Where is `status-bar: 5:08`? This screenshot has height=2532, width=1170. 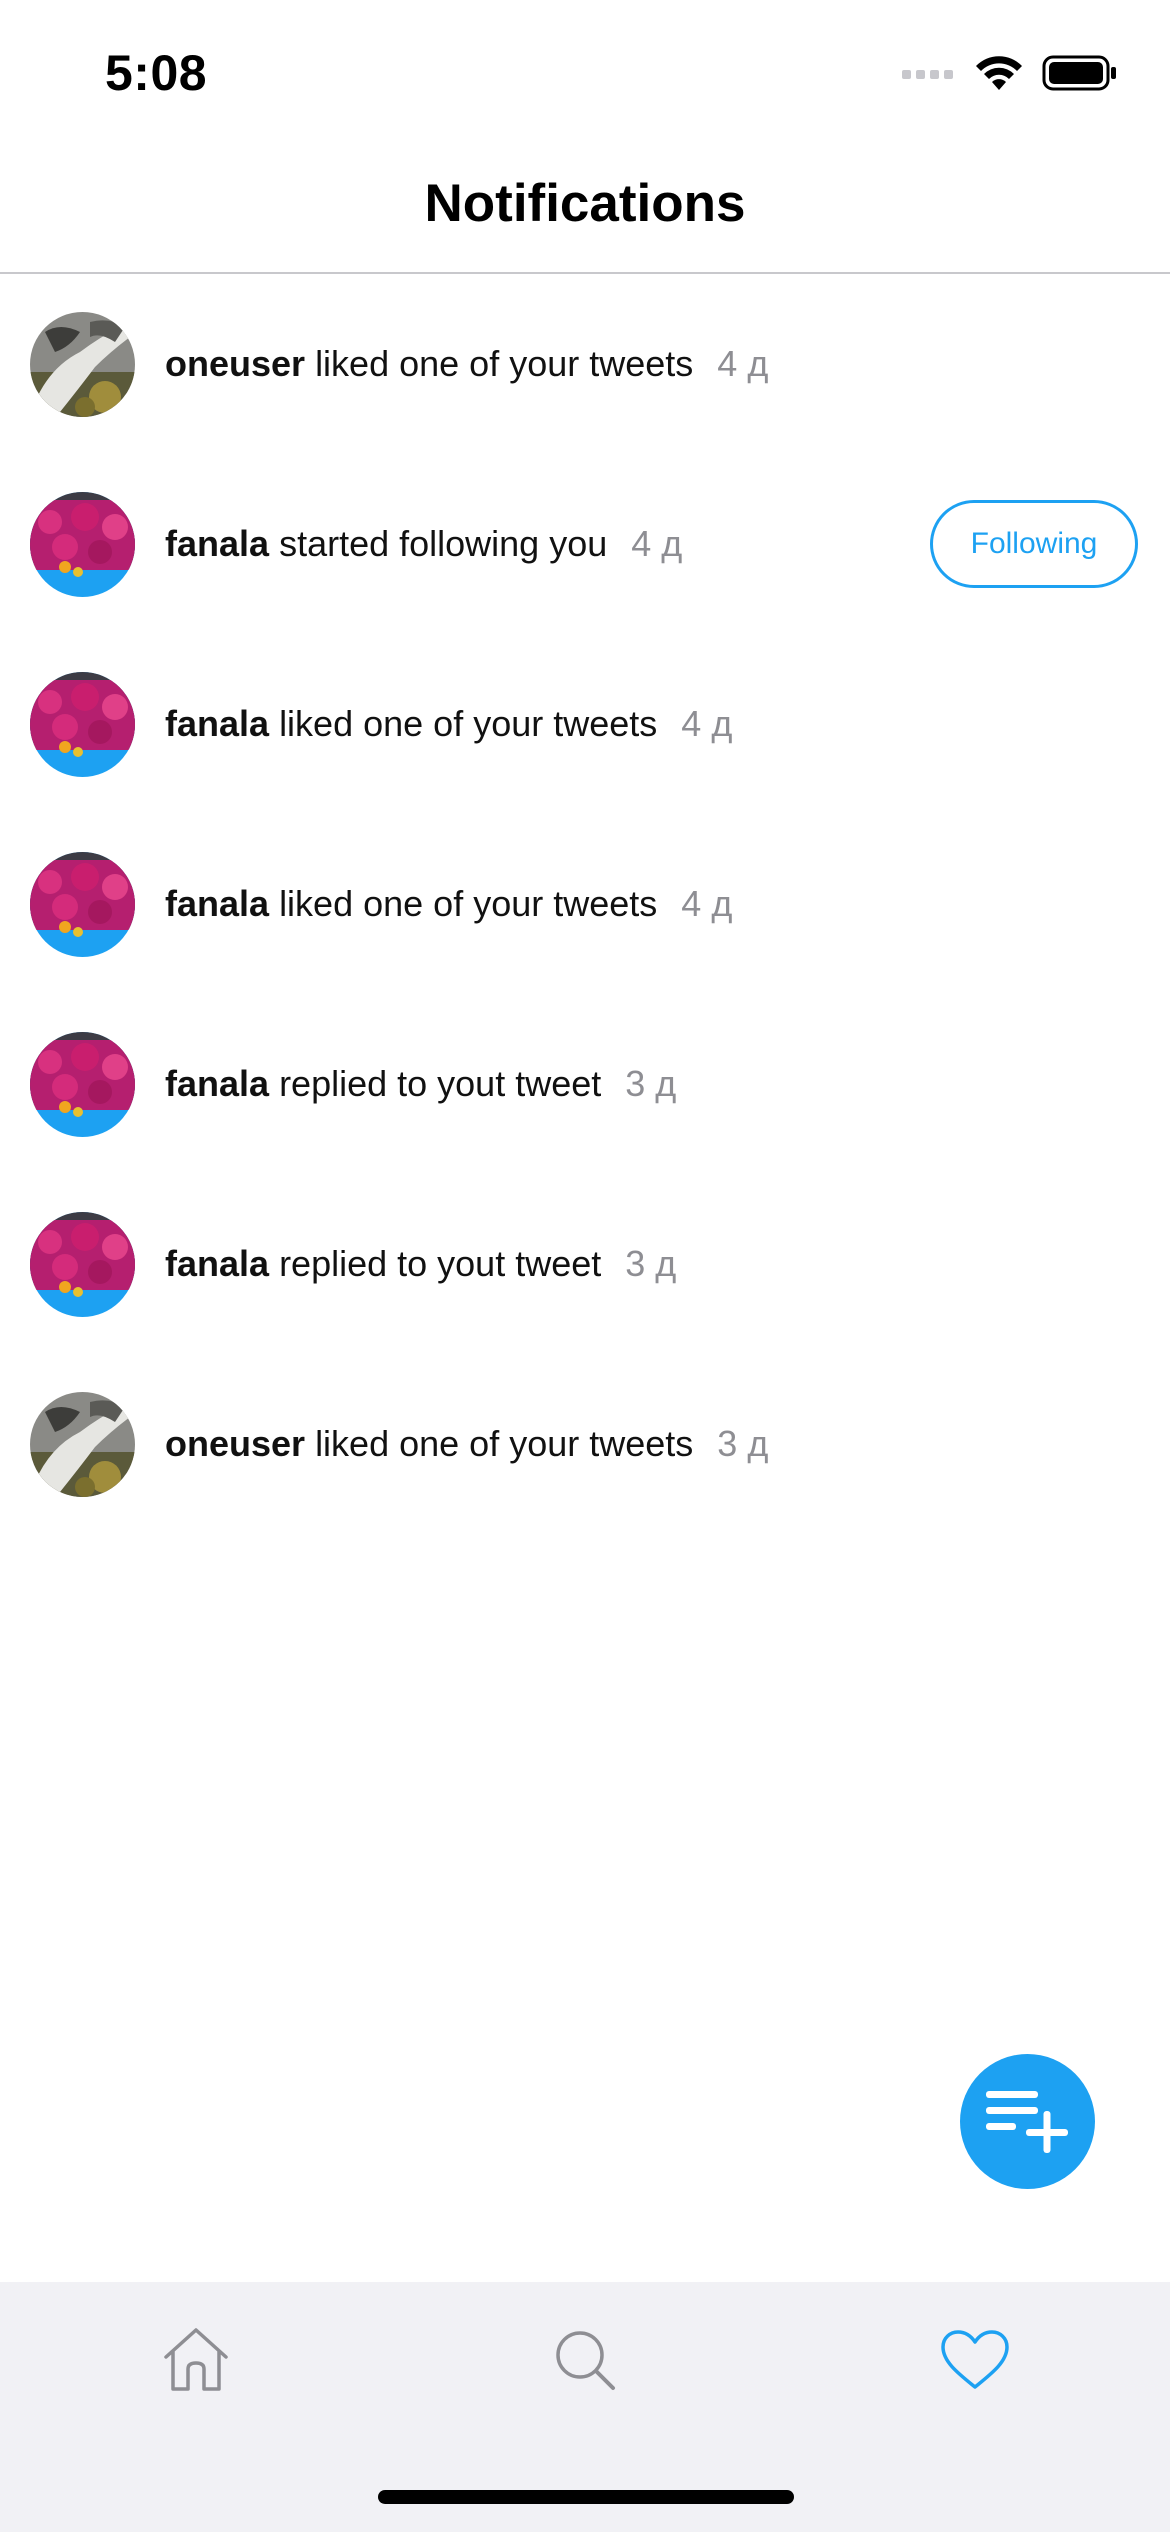
status-bar: 5:08 is located at coordinates (585, 70).